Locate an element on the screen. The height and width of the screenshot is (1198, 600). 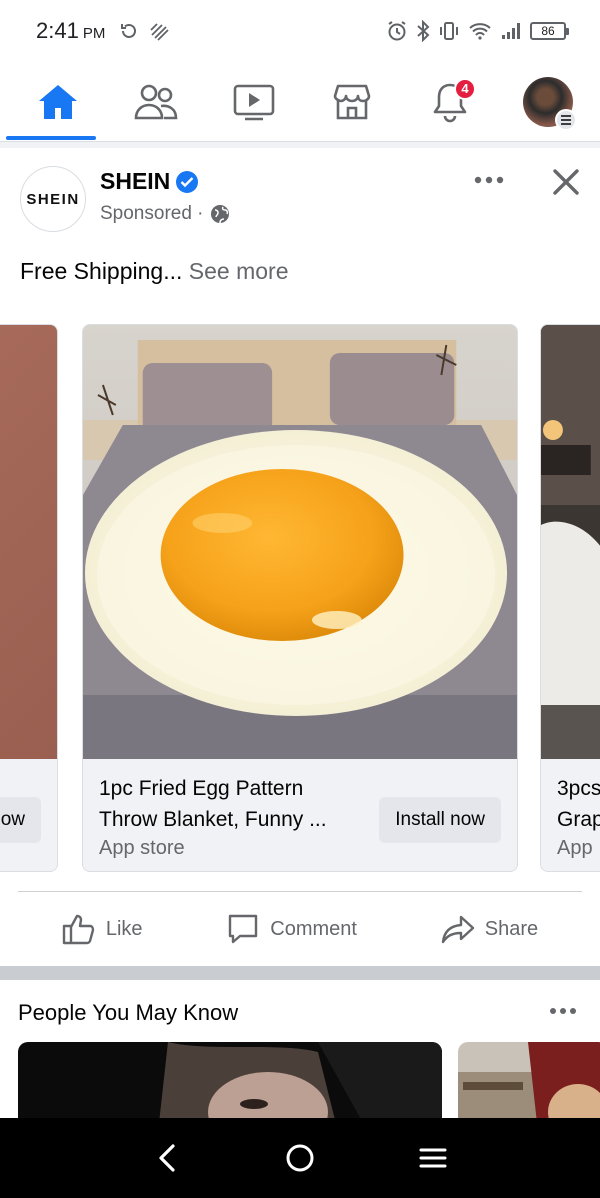
share-label: Share is located at coordinates (511, 928).